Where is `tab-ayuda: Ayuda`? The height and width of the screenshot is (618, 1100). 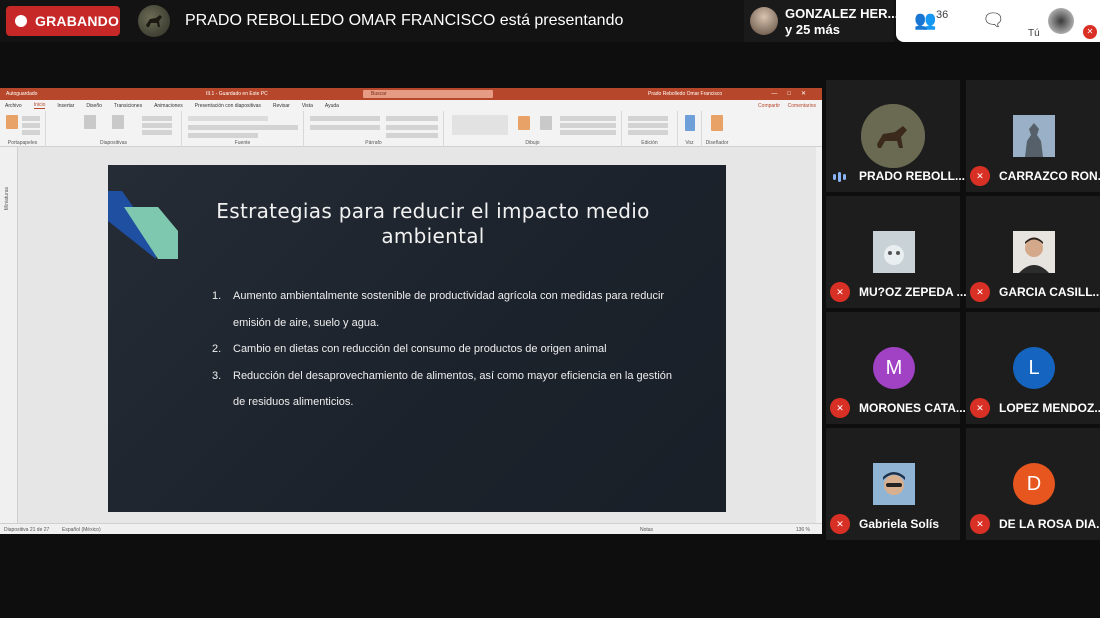
tab-ayuda: Ayuda is located at coordinates (332, 106).